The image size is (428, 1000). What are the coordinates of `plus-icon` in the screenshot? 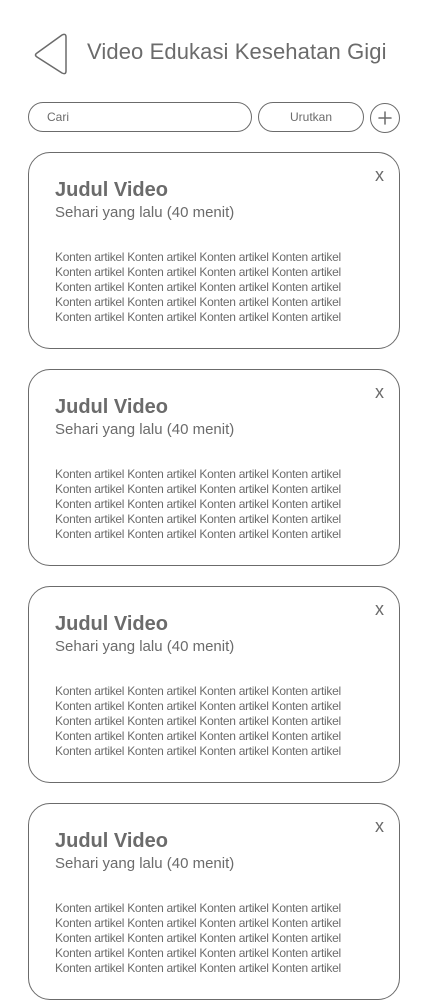 It's located at (385, 118).